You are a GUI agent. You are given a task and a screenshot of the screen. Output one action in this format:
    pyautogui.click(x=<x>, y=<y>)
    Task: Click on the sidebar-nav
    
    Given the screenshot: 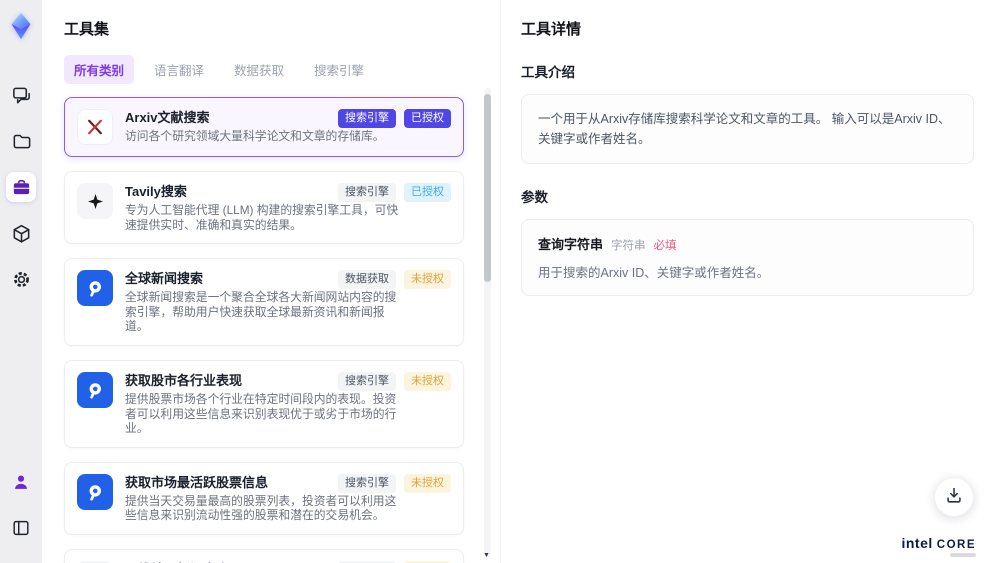 What is the action you would take?
    pyautogui.click(x=21, y=187)
    